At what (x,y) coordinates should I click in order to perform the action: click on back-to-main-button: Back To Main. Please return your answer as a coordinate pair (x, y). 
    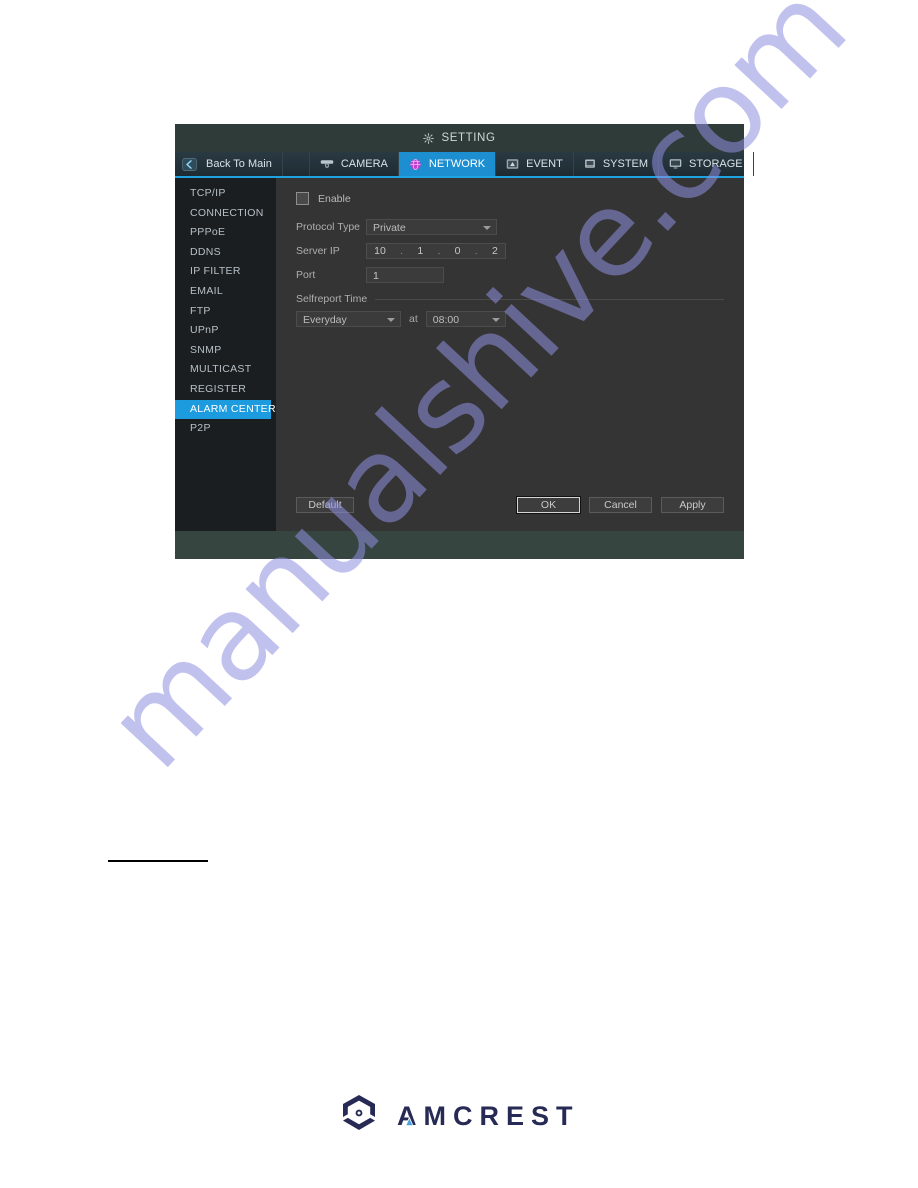
    Looking at the image, I should click on (229, 164).